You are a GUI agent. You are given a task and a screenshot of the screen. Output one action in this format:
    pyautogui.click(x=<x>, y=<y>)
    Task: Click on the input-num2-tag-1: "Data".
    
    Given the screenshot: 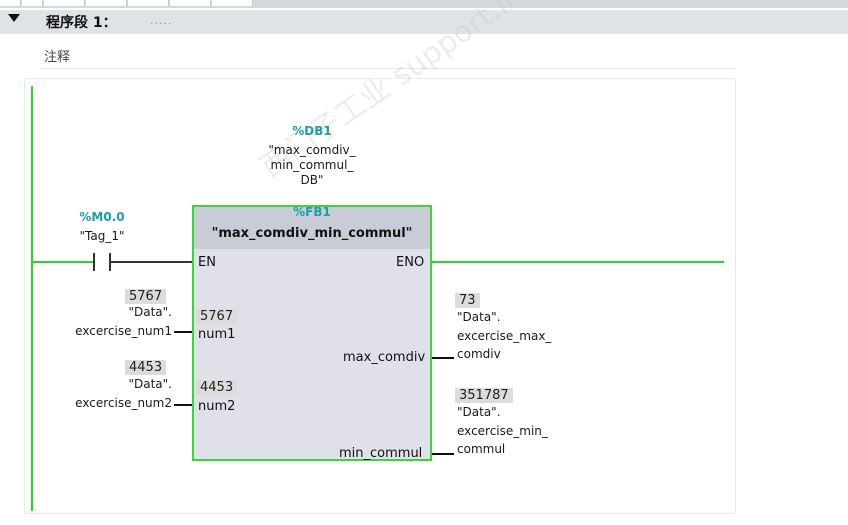 What is the action you would take?
    pyautogui.click(x=142, y=384)
    